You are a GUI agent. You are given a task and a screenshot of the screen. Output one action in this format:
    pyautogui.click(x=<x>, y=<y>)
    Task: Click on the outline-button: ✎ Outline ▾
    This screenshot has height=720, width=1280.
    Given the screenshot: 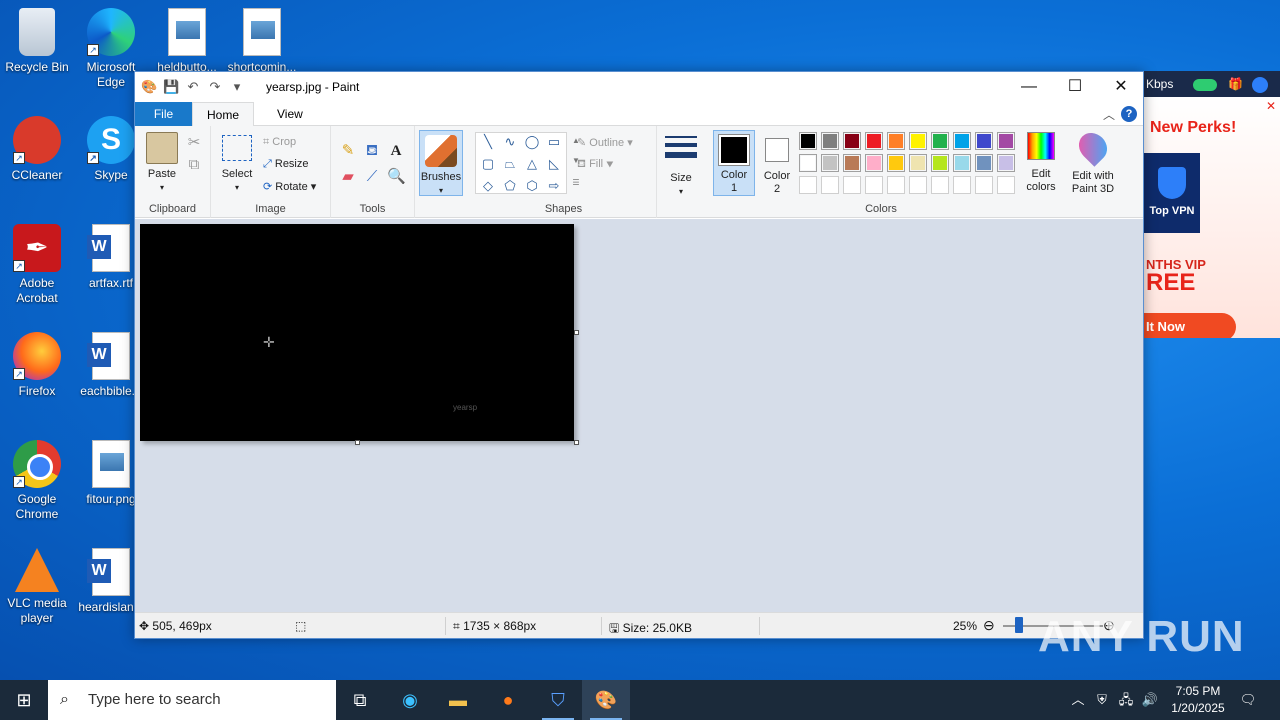 What is the action you would take?
    pyautogui.click(x=605, y=142)
    